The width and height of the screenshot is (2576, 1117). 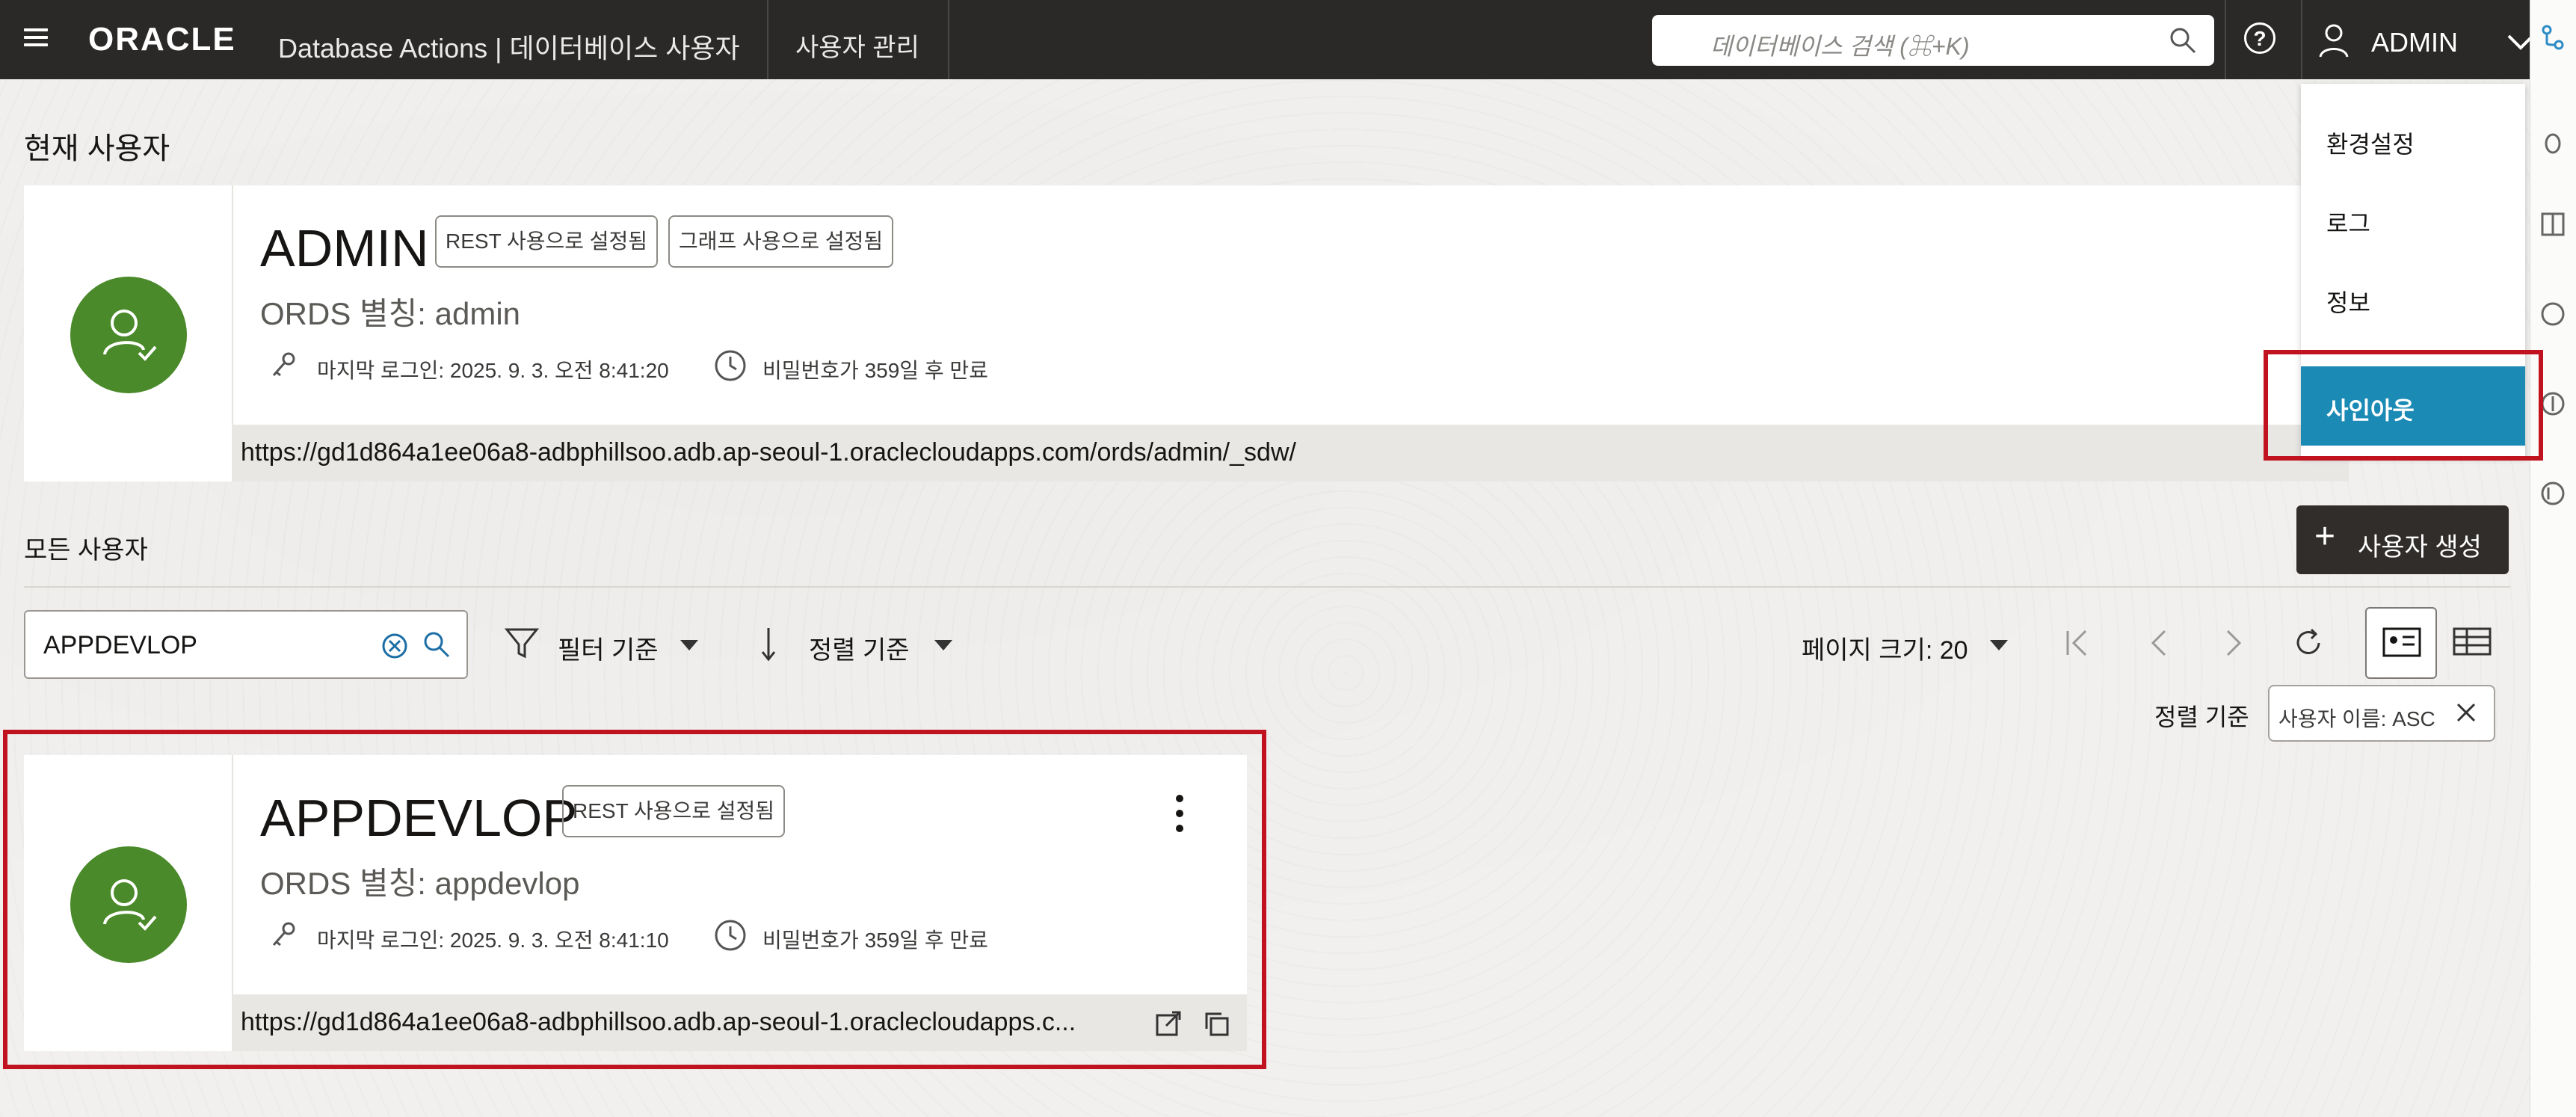 I want to click on rest-enabled-badge: REST 사용으로 설정됨, so click(x=547, y=241).